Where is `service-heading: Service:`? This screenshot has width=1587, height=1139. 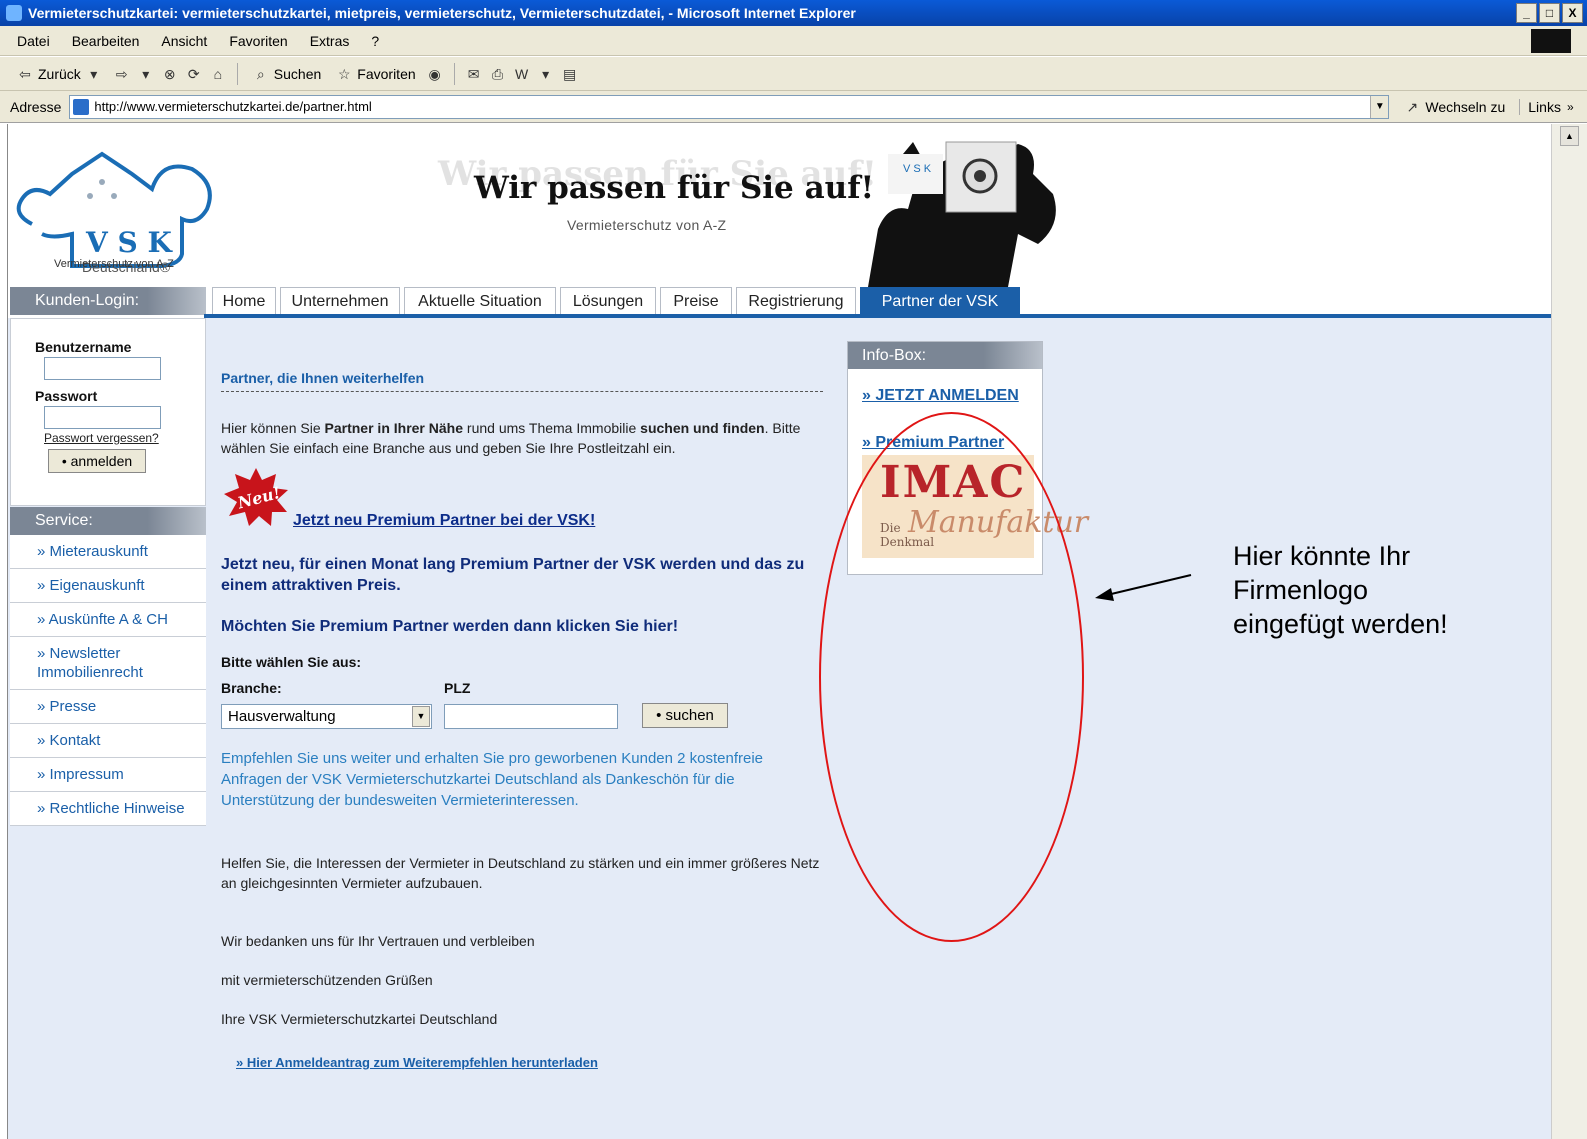
service-heading: Service: is located at coordinates (108, 521).